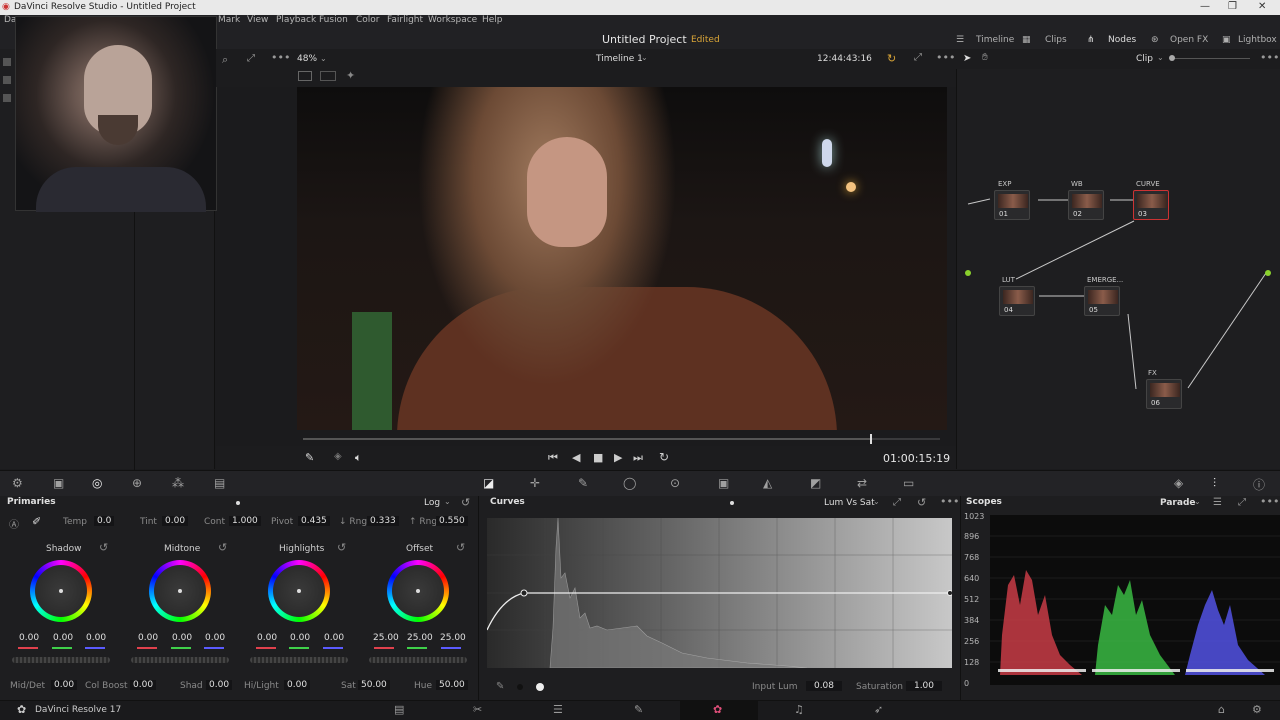 This screenshot has width=1280, height=720. I want to click on input-lum-field: 0.08, so click(824, 686).